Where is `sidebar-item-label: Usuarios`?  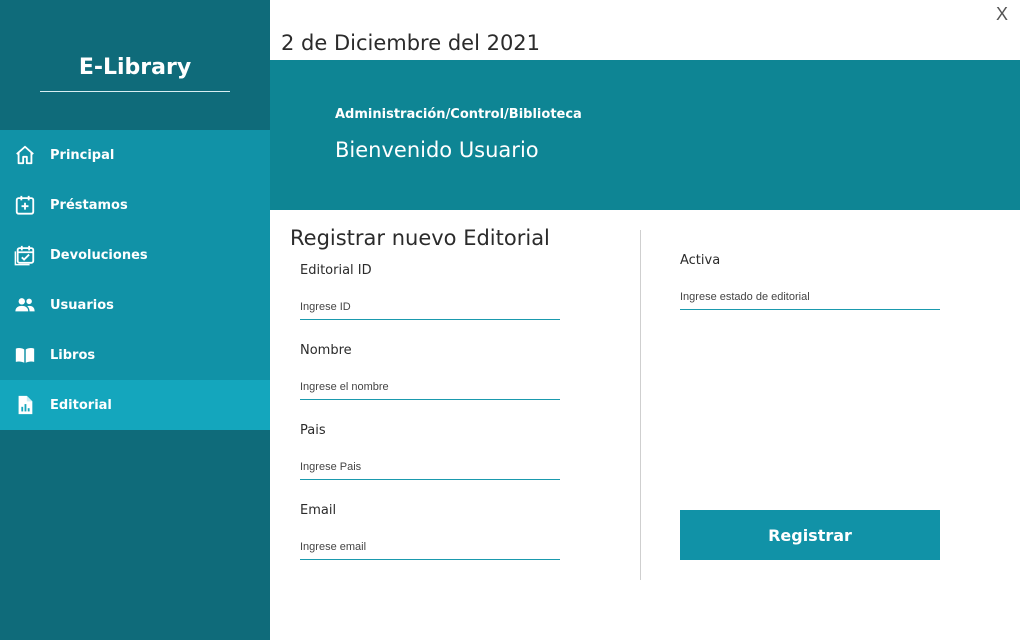
sidebar-item-label: Usuarios is located at coordinates (82, 305).